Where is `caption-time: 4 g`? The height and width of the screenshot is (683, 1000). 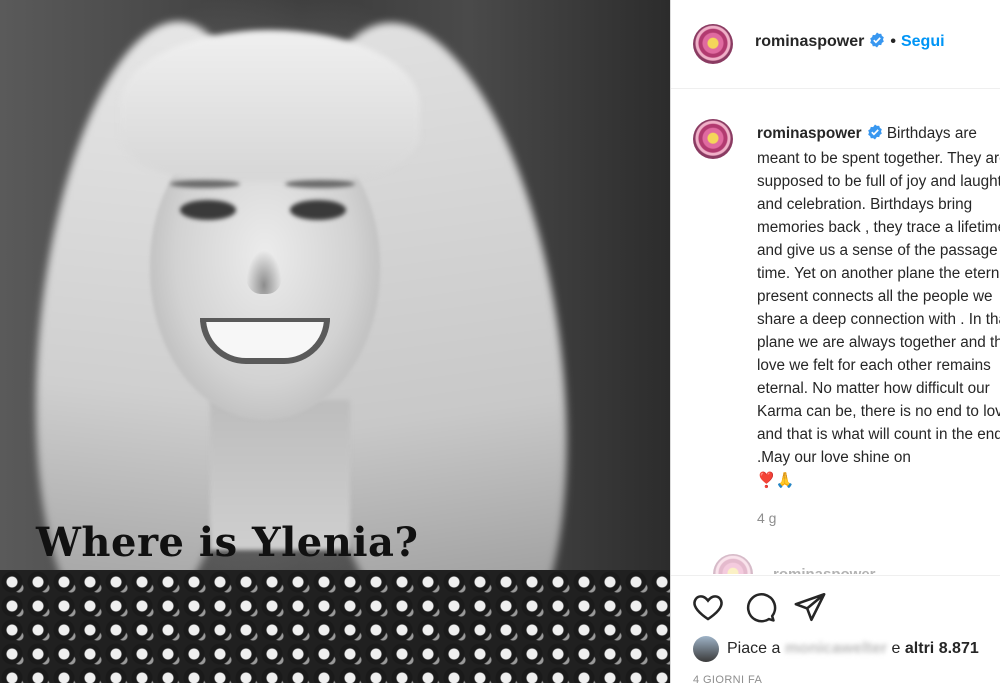
caption-time: 4 g is located at coordinates (766, 518).